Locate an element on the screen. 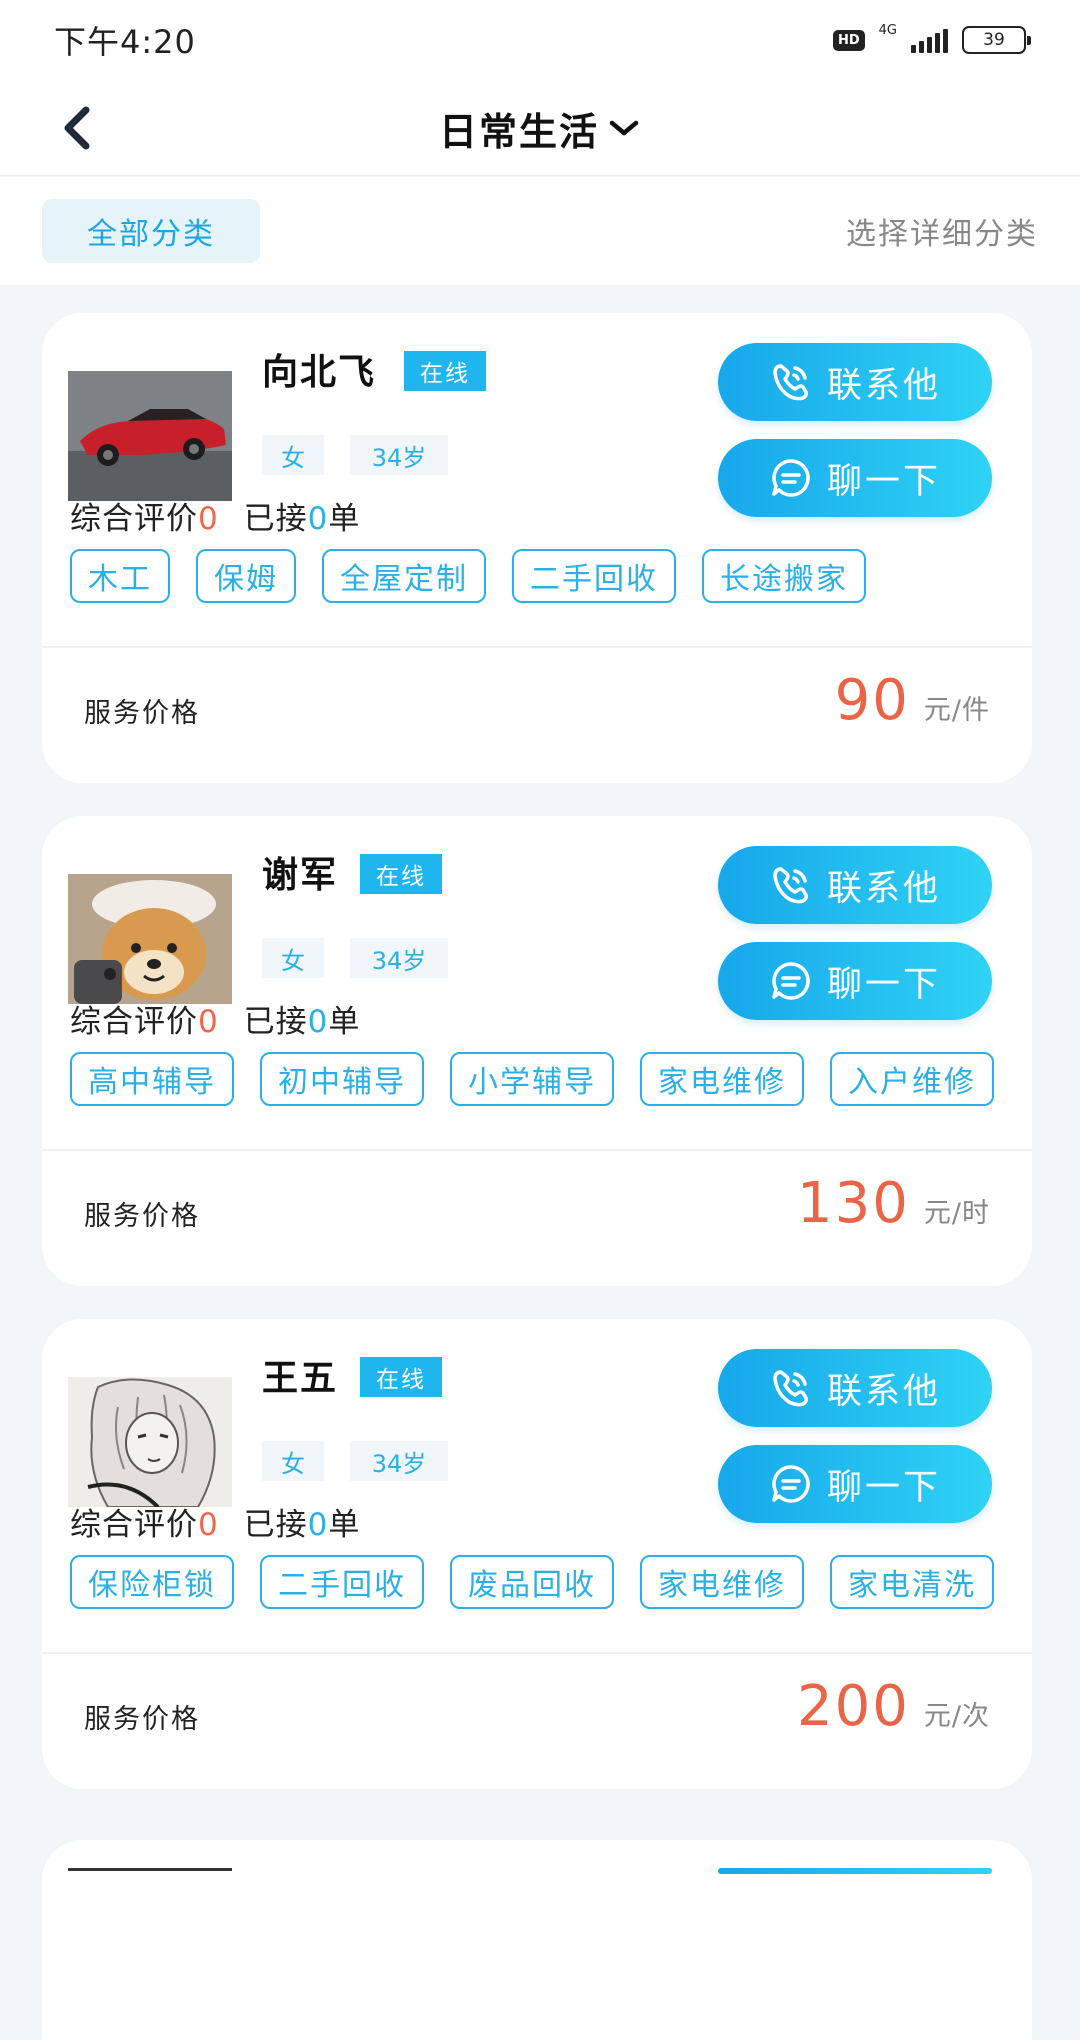 The height and width of the screenshot is (2040, 1080). status-icons: HD 4G 39 is located at coordinates (931, 38).